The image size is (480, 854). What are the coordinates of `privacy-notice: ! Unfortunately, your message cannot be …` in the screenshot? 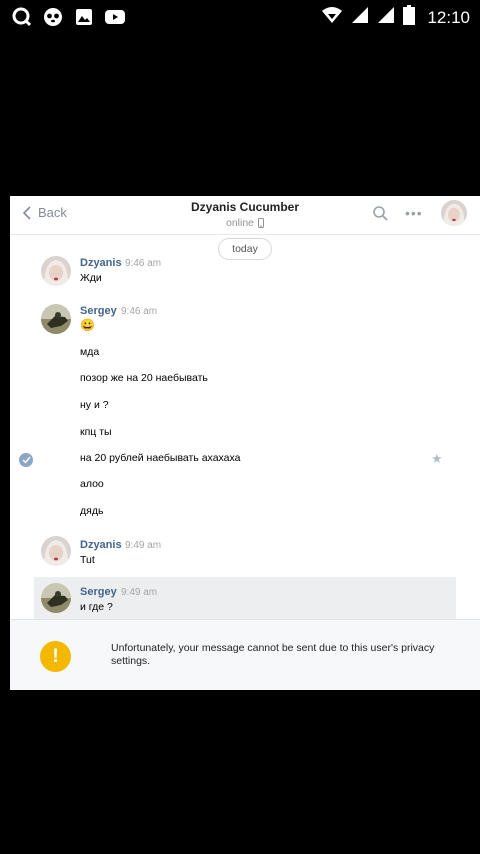 It's located at (245, 654).